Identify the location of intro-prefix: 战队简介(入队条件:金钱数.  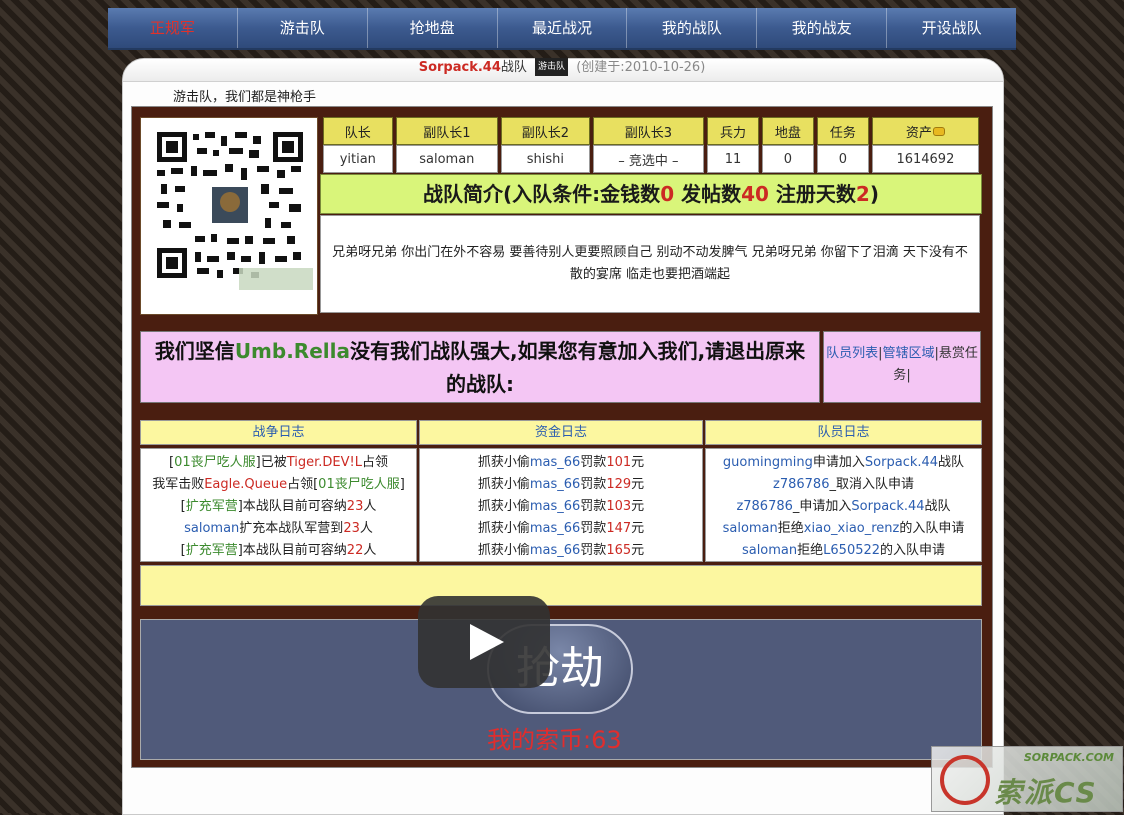
(542, 194).